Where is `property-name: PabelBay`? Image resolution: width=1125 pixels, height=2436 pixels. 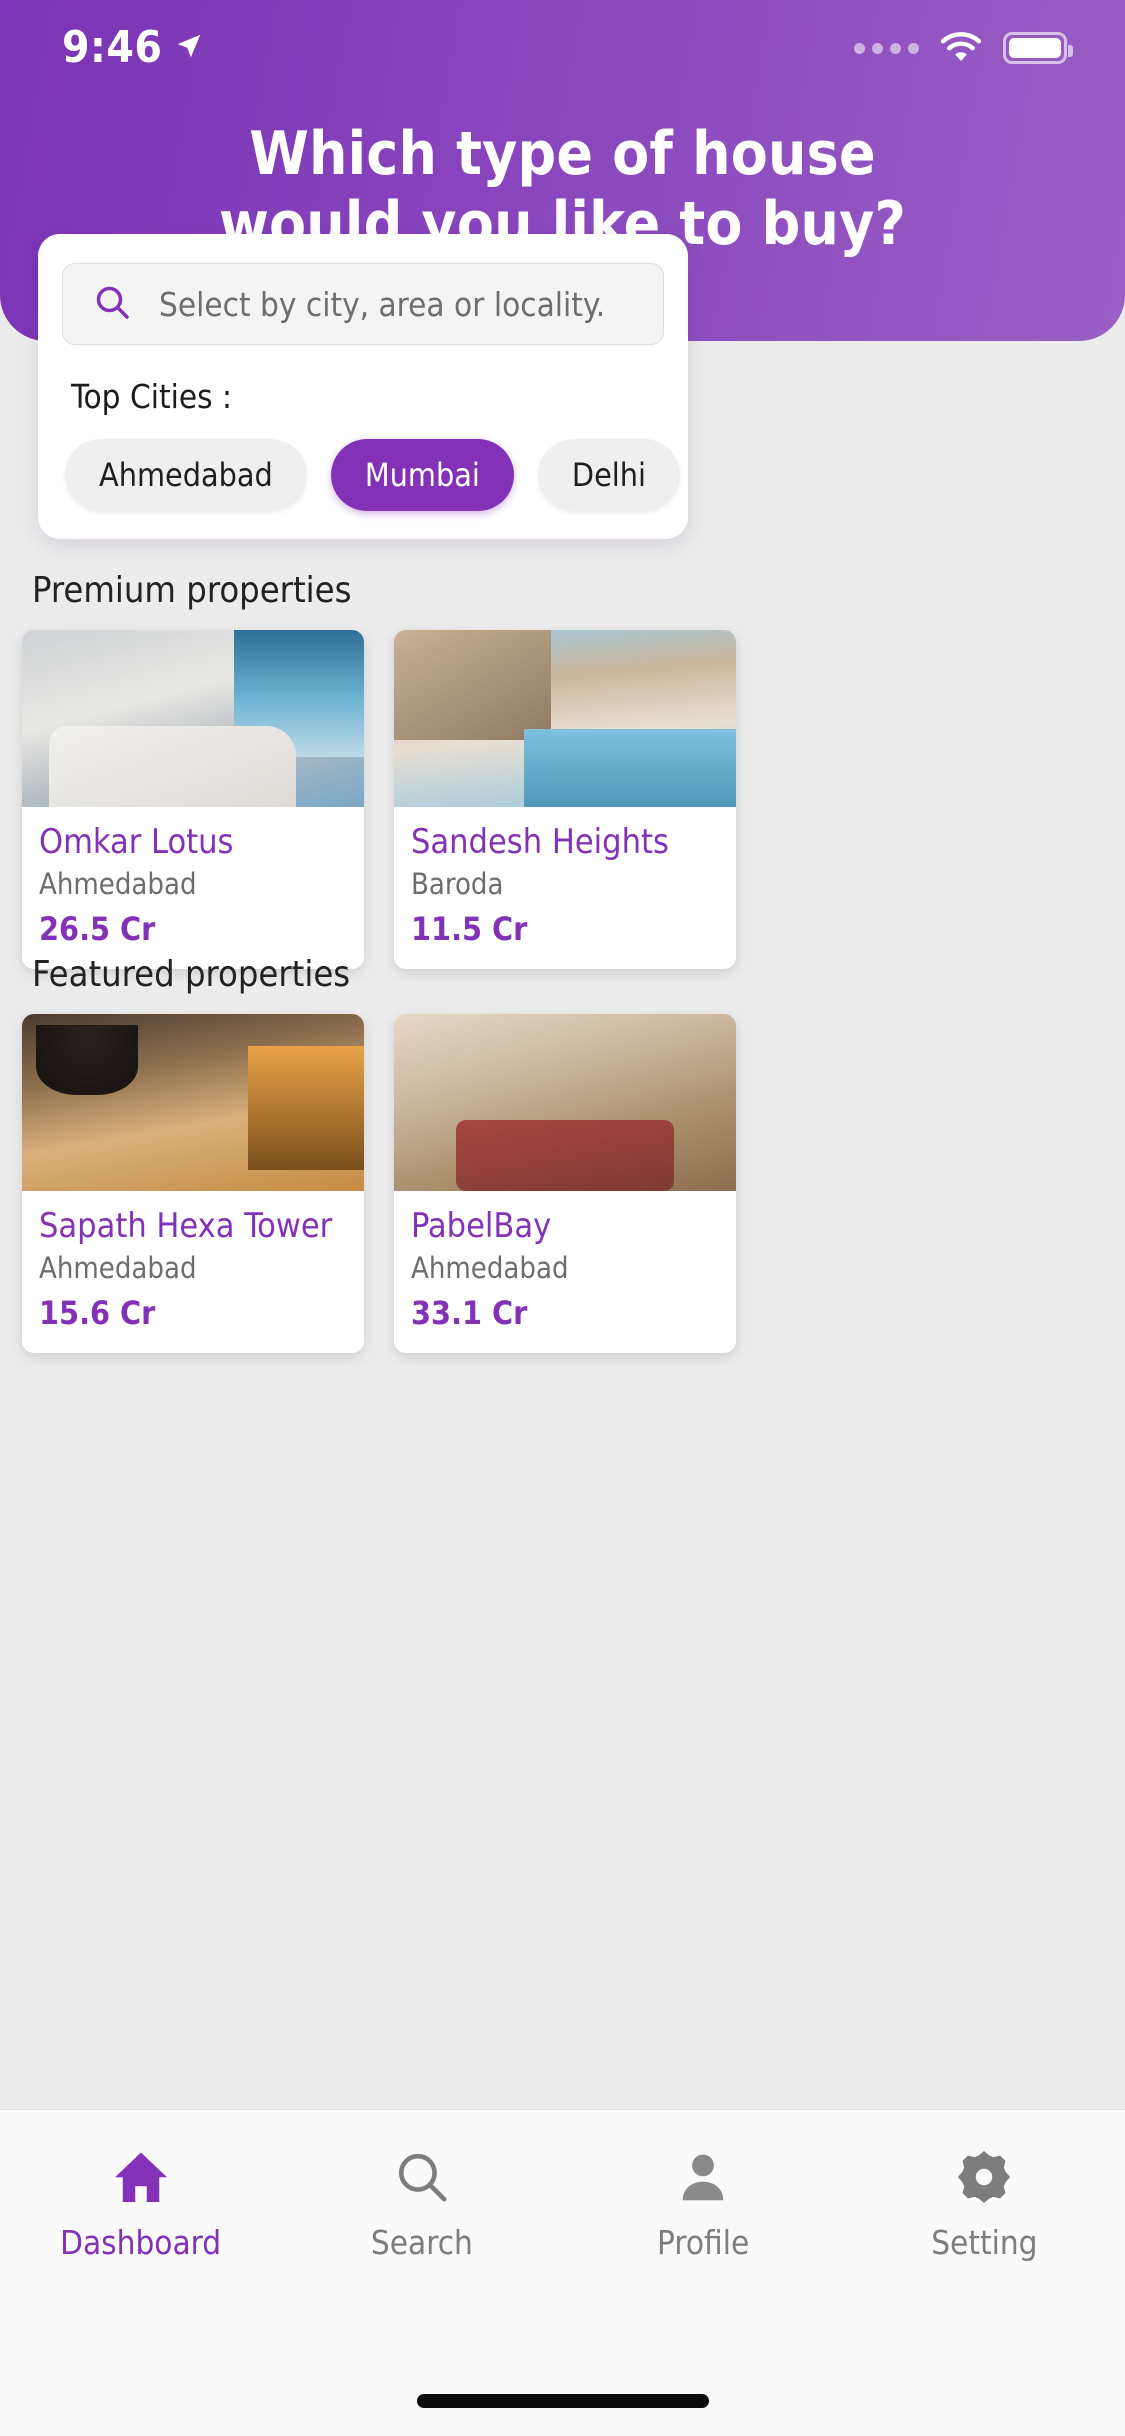 property-name: PabelBay is located at coordinates (481, 1226).